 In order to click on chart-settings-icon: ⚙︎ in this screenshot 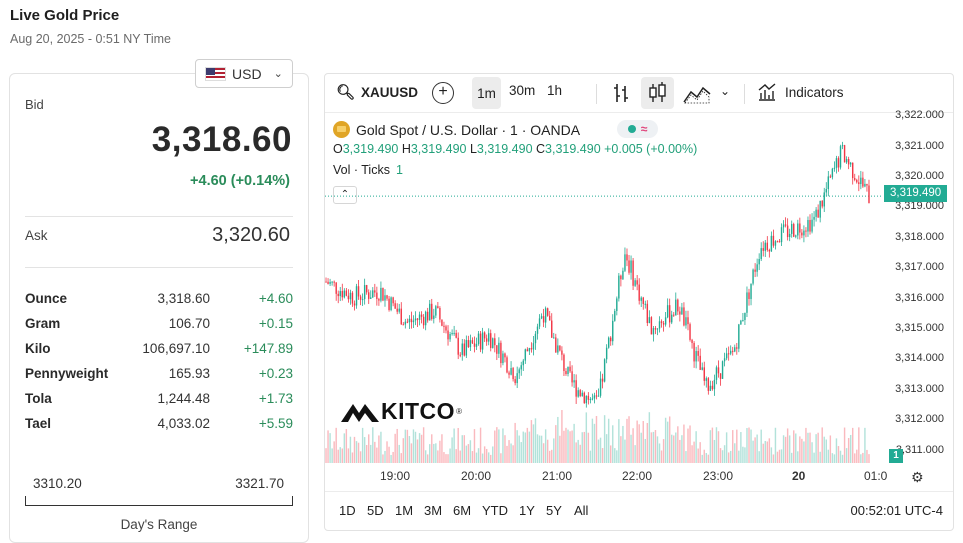, I will do `click(917, 477)`.